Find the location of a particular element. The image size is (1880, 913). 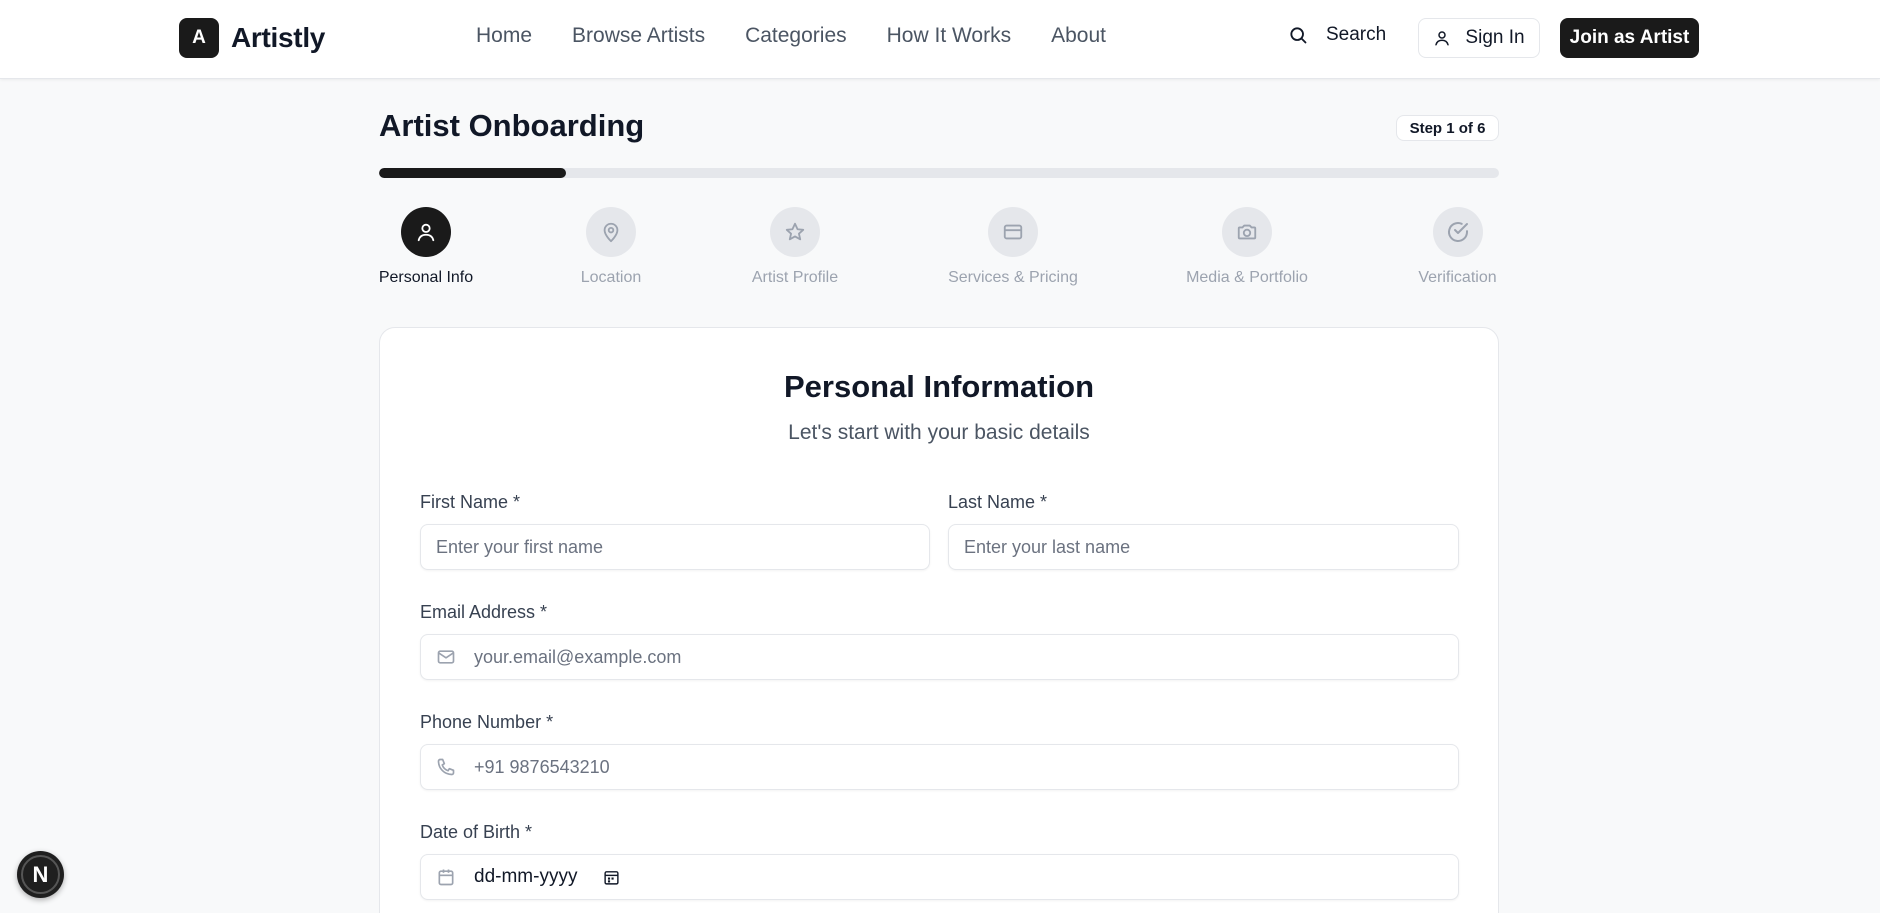

dob-field: dd-mm-yyyy is located at coordinates (939, 877).